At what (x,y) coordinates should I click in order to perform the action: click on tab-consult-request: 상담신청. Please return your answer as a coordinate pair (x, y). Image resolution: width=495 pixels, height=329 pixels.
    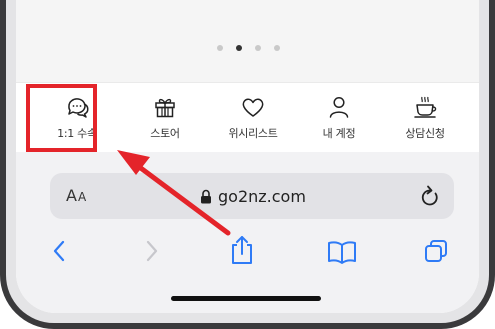
    Looking at the image, I should click on (425, 118).